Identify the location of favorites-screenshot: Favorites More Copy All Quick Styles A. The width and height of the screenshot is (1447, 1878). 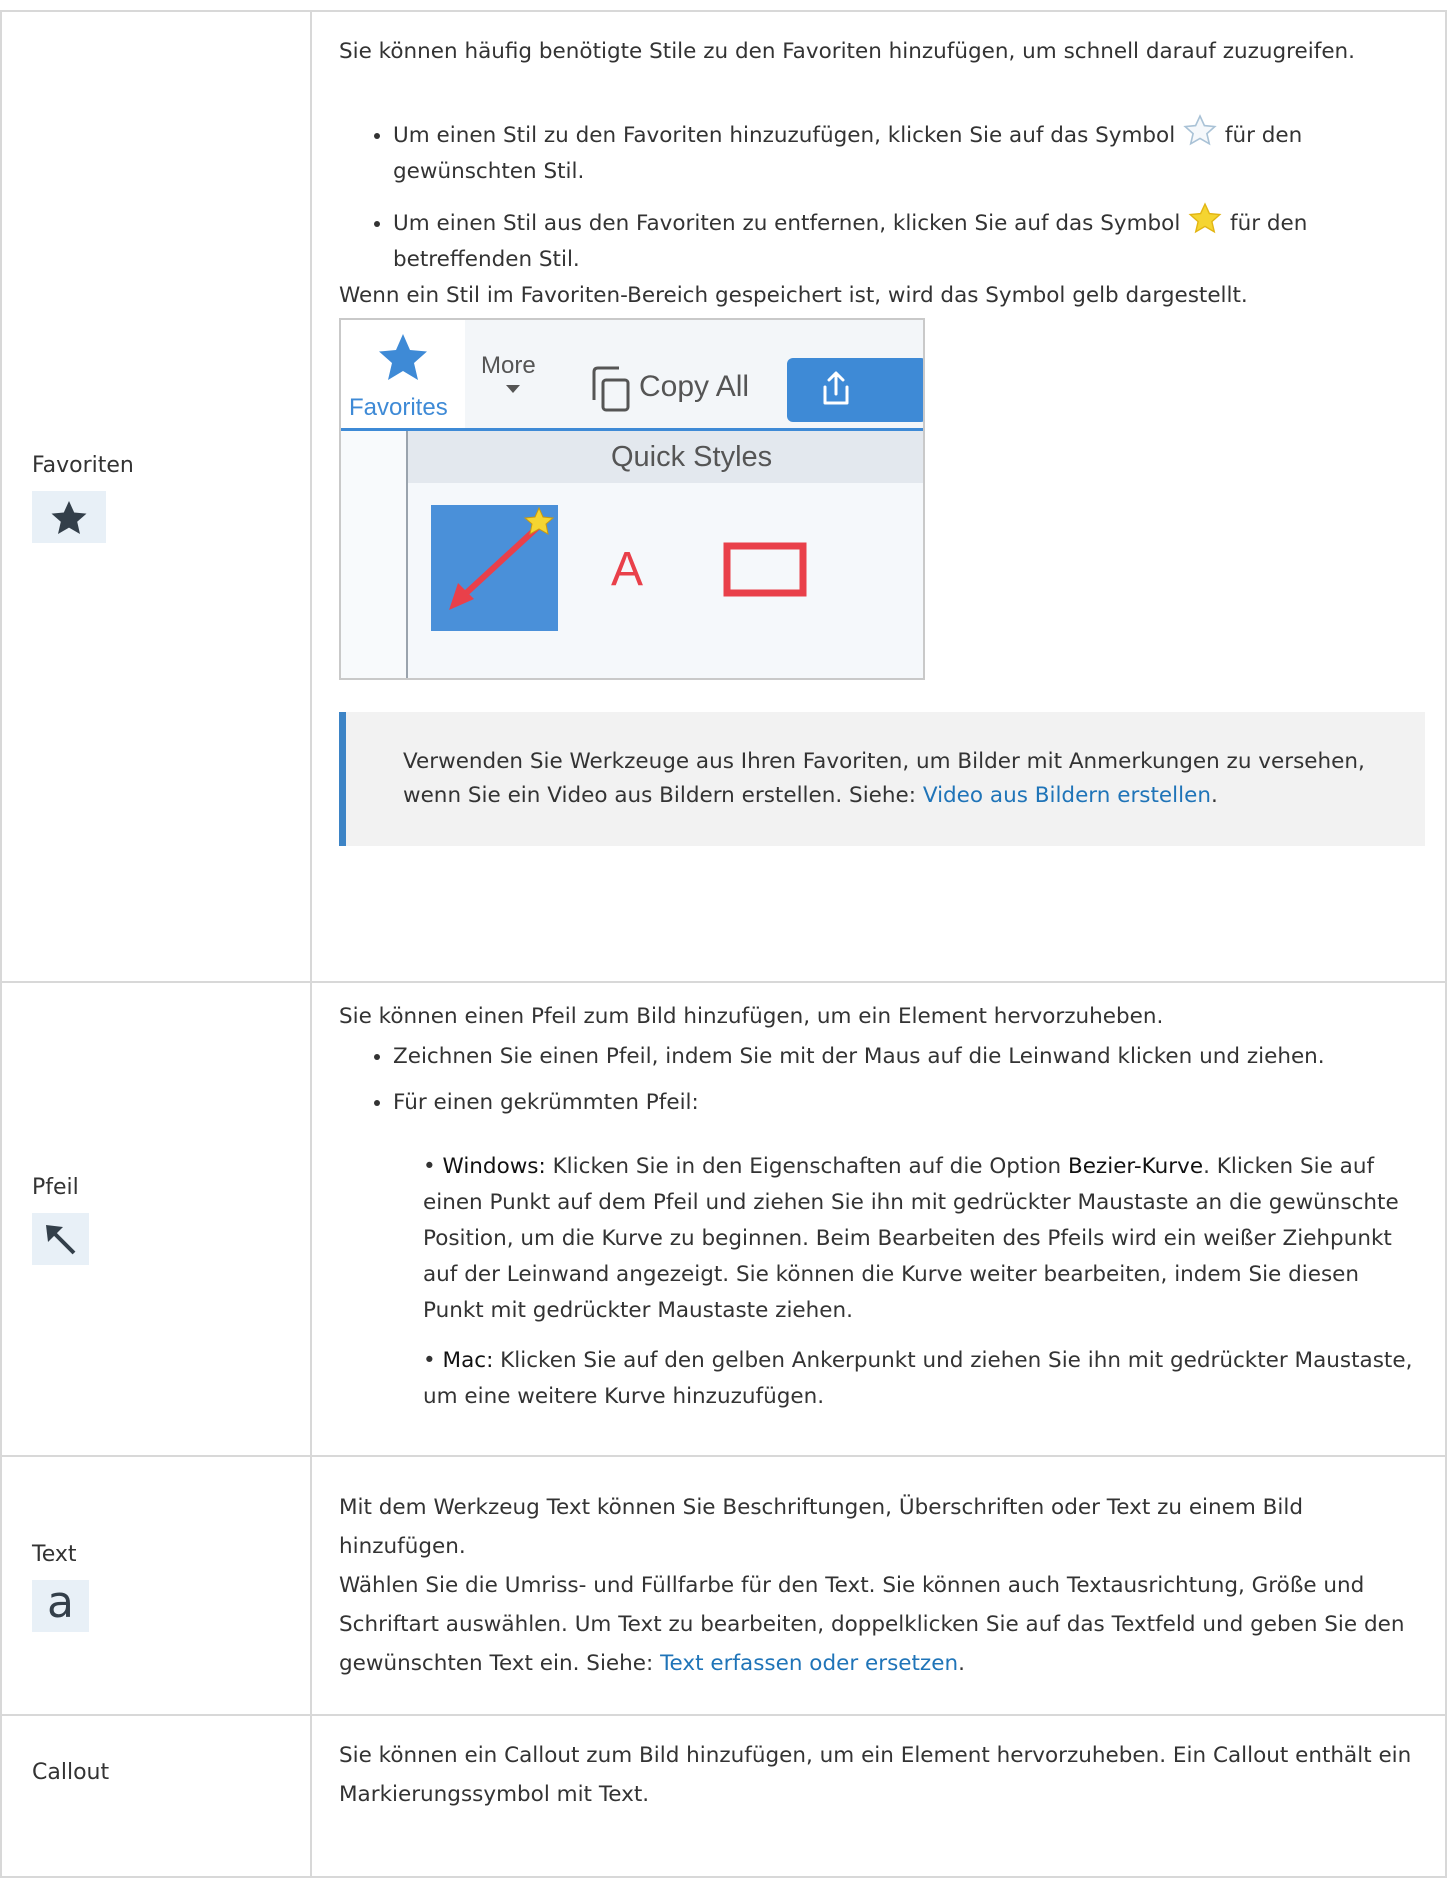
(632, 499).